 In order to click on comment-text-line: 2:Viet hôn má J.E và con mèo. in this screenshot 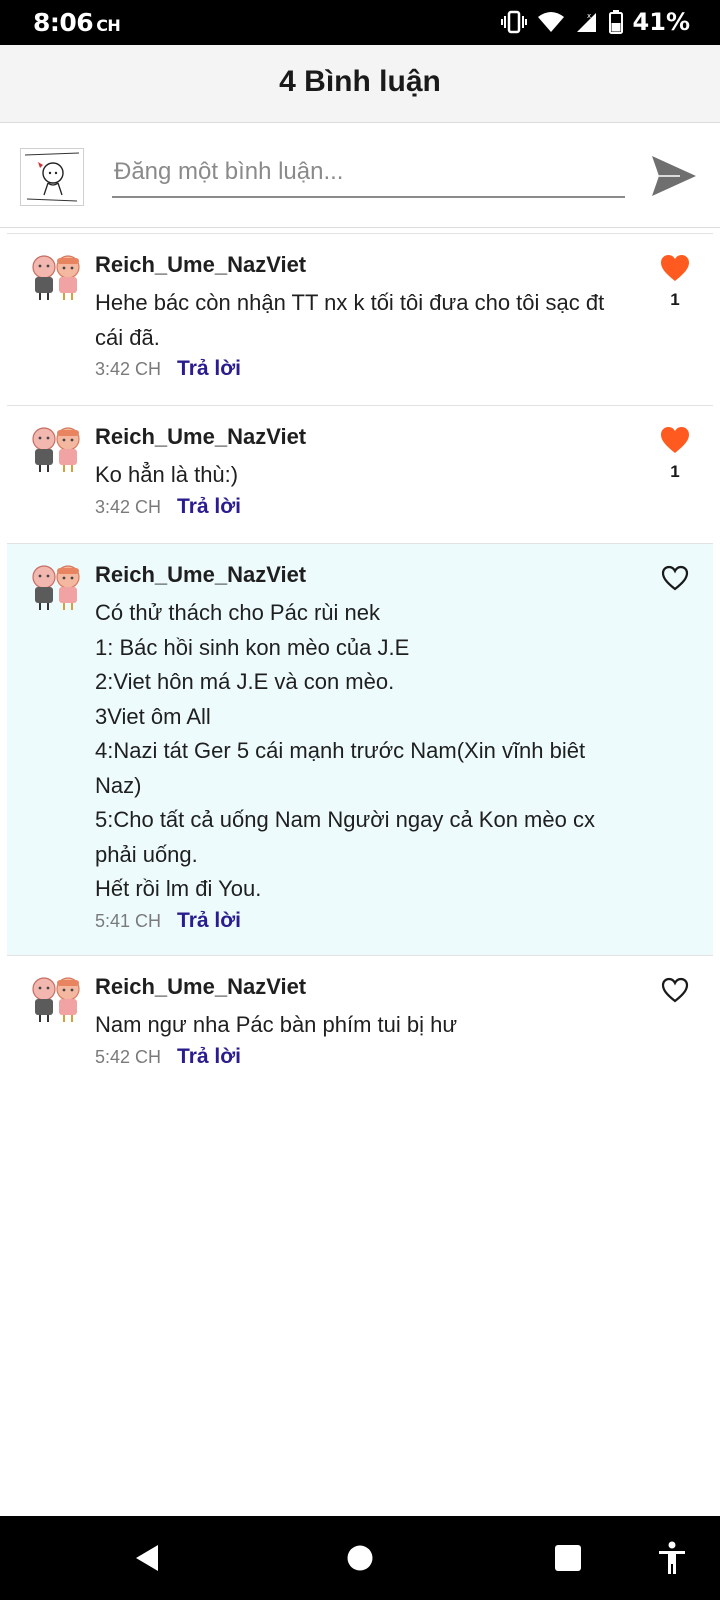, I will do `click(245, 681)`.